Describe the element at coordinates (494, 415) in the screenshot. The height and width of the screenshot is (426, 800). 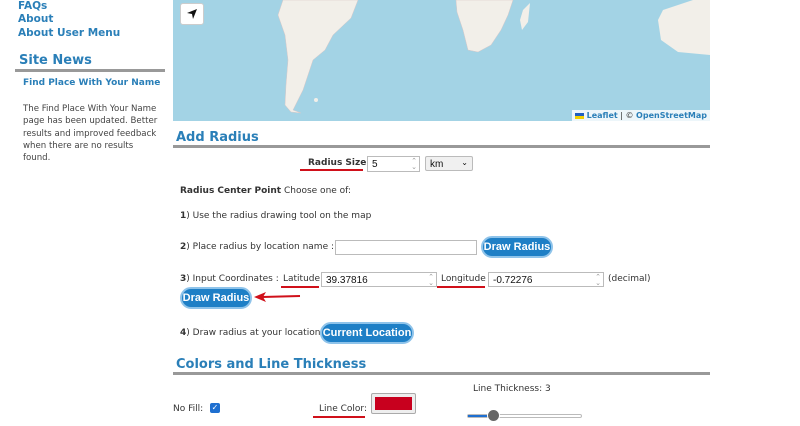
I see `slider-thumb` at that location.